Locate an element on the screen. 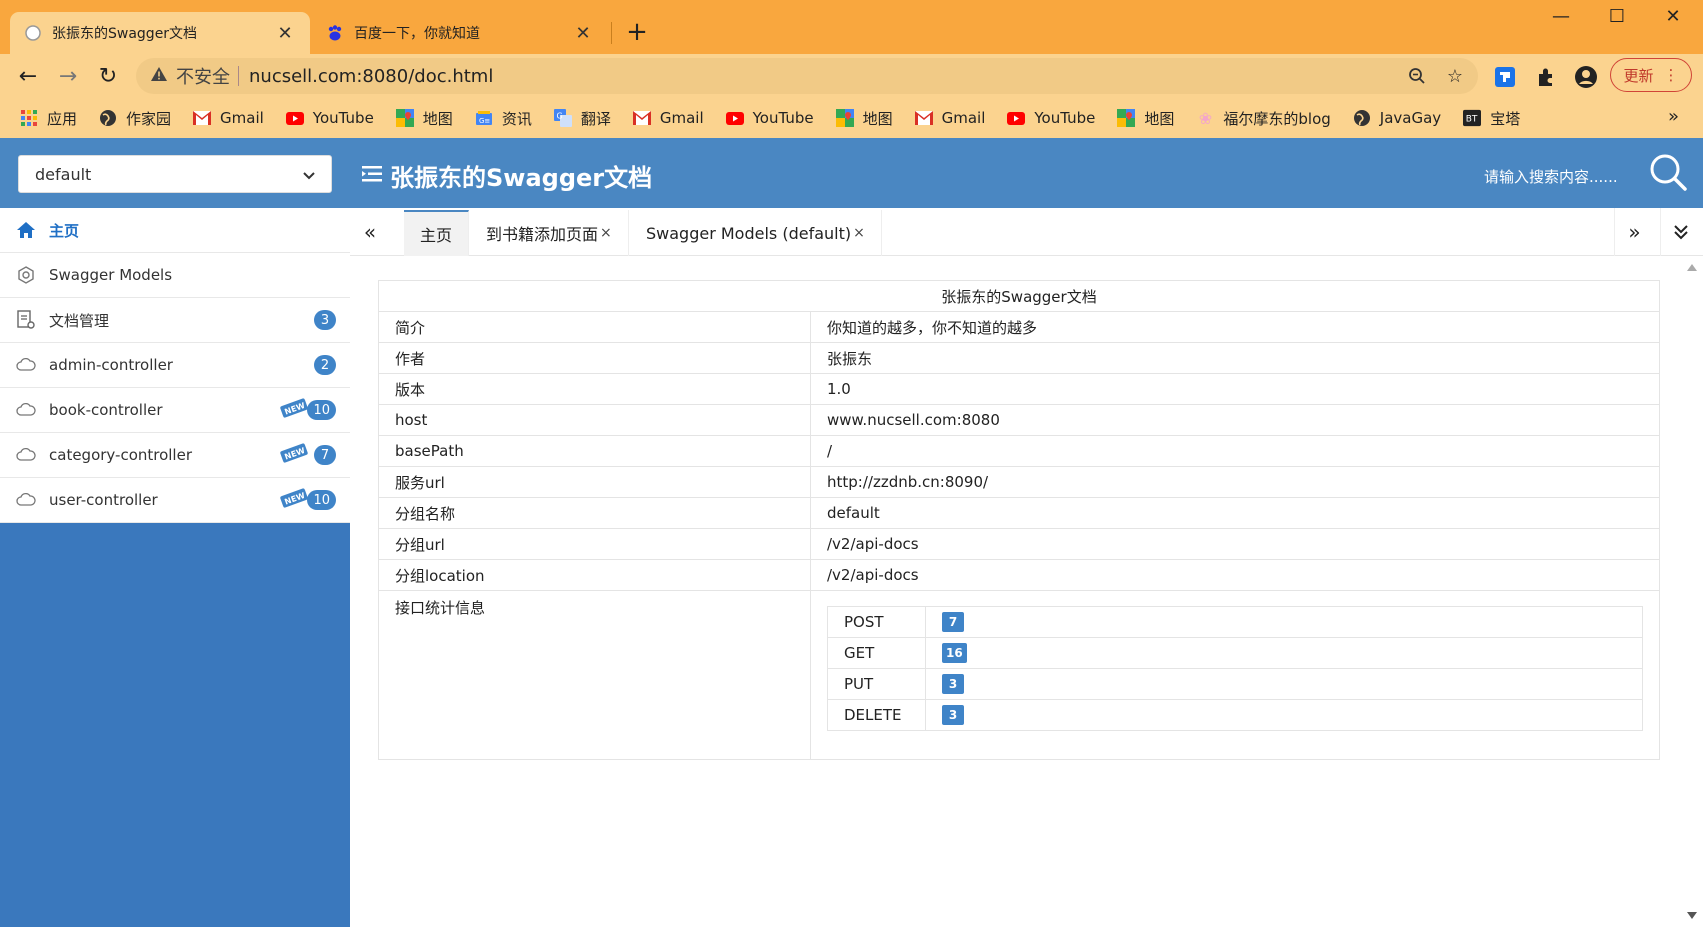 This screenshot has width=1703, height=927. svg-text: G is located at coordinates (559, 116).